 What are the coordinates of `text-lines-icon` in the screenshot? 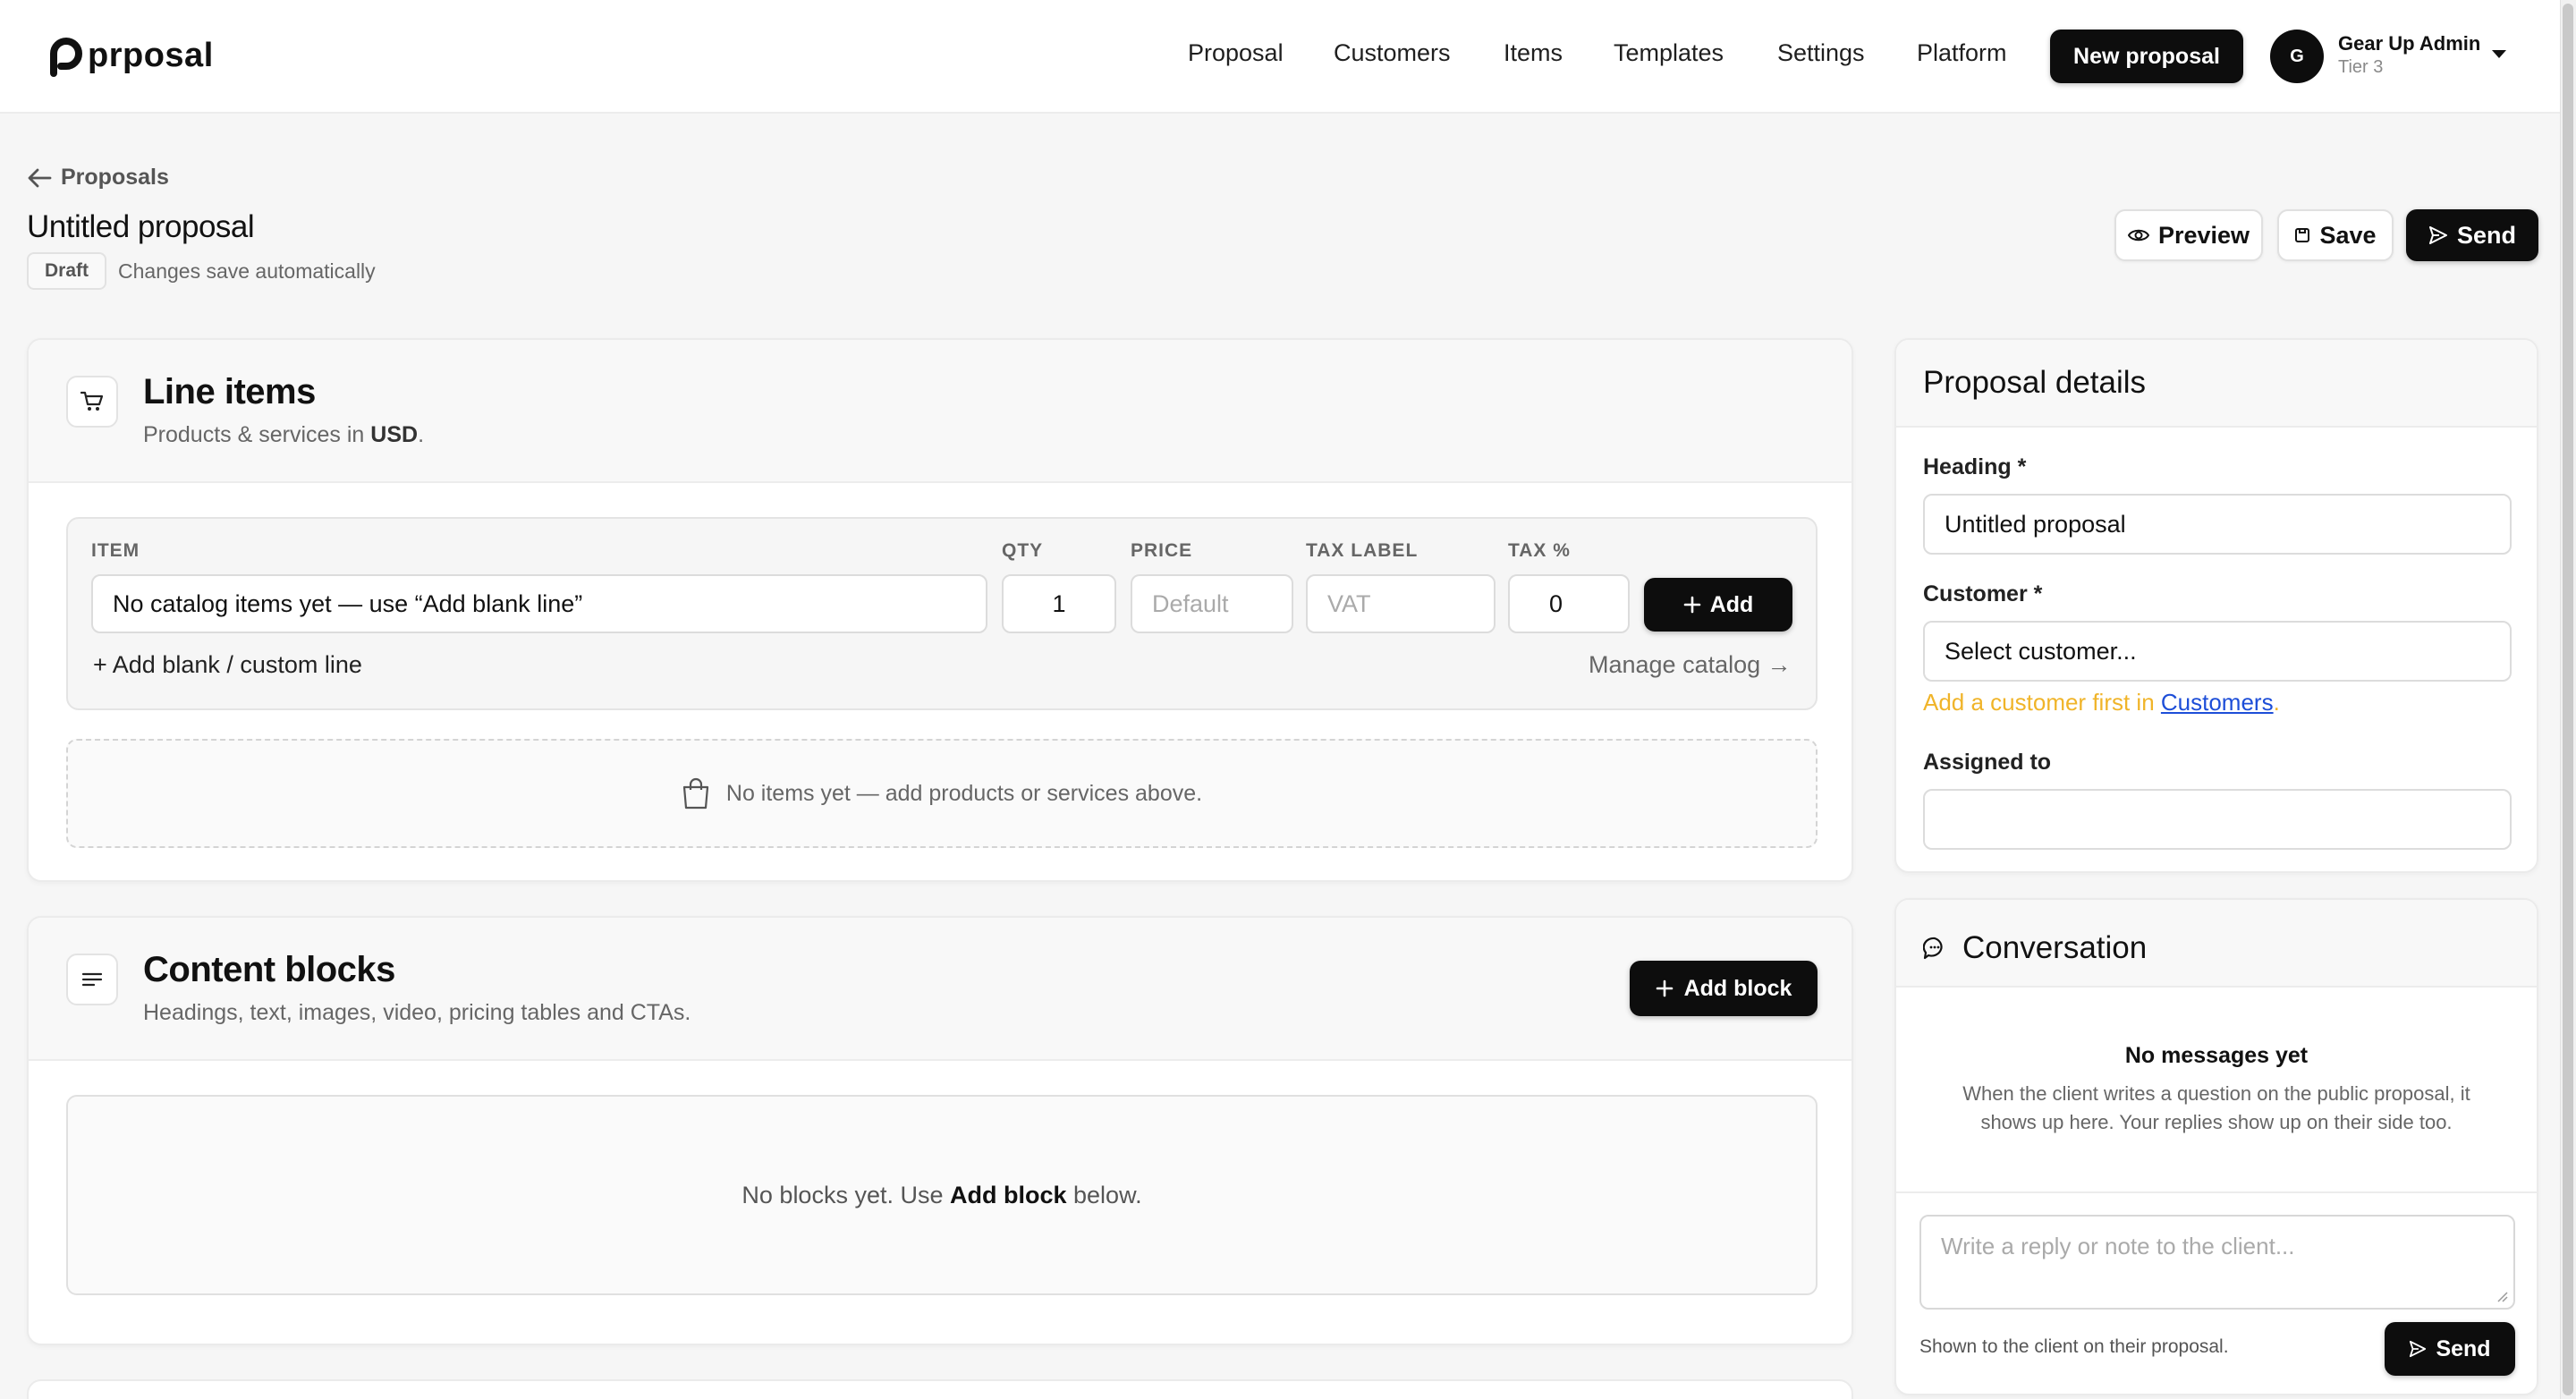 It's located at (92, 979).